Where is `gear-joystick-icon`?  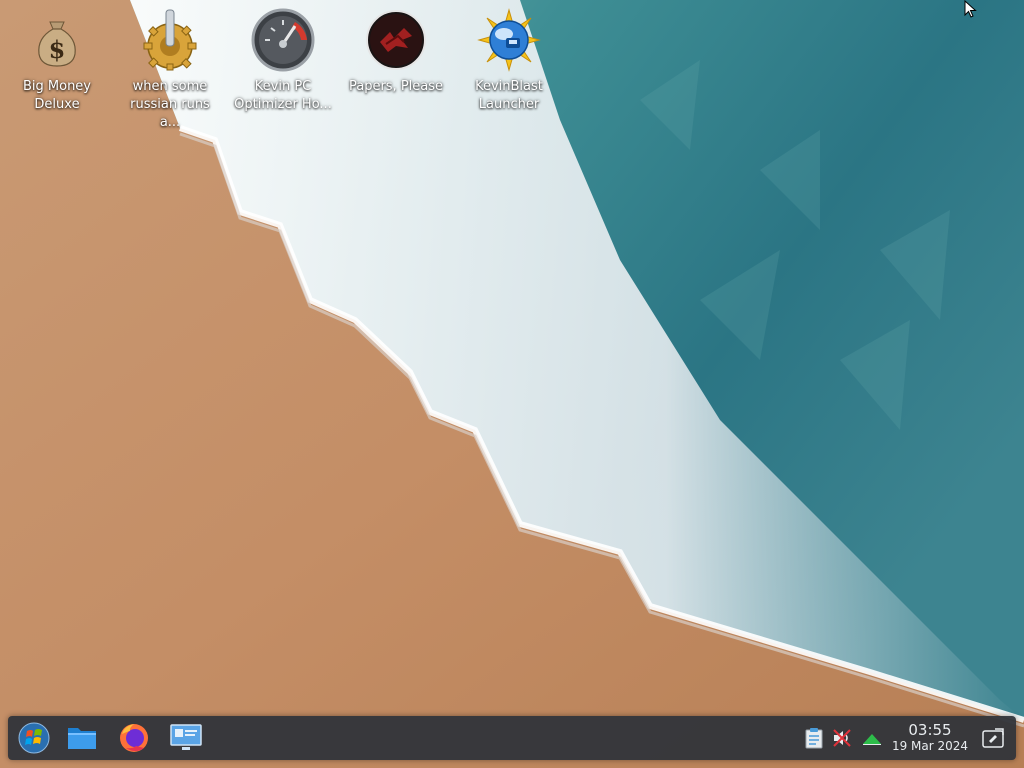 gear-joystick-icon is located at coordinates (170, 40).